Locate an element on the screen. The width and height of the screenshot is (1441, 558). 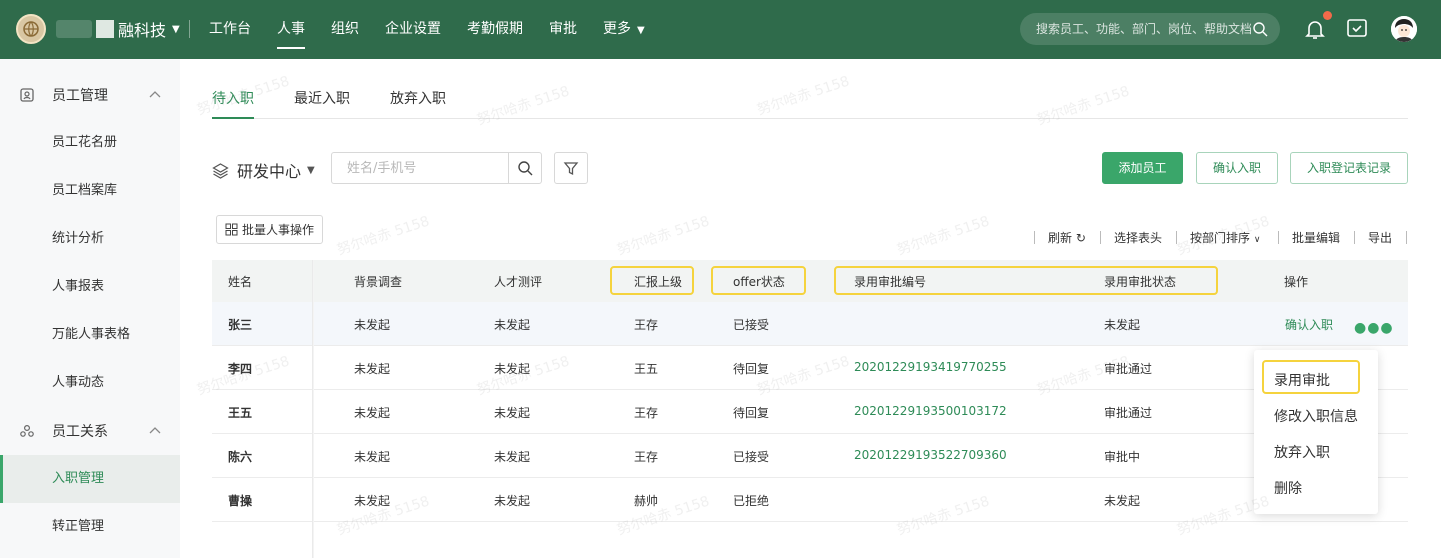
top-nav: 工作台 人事 组织 企业设置 考勤假期 审批 更多 ▼ is located at coordinates (427, 29).